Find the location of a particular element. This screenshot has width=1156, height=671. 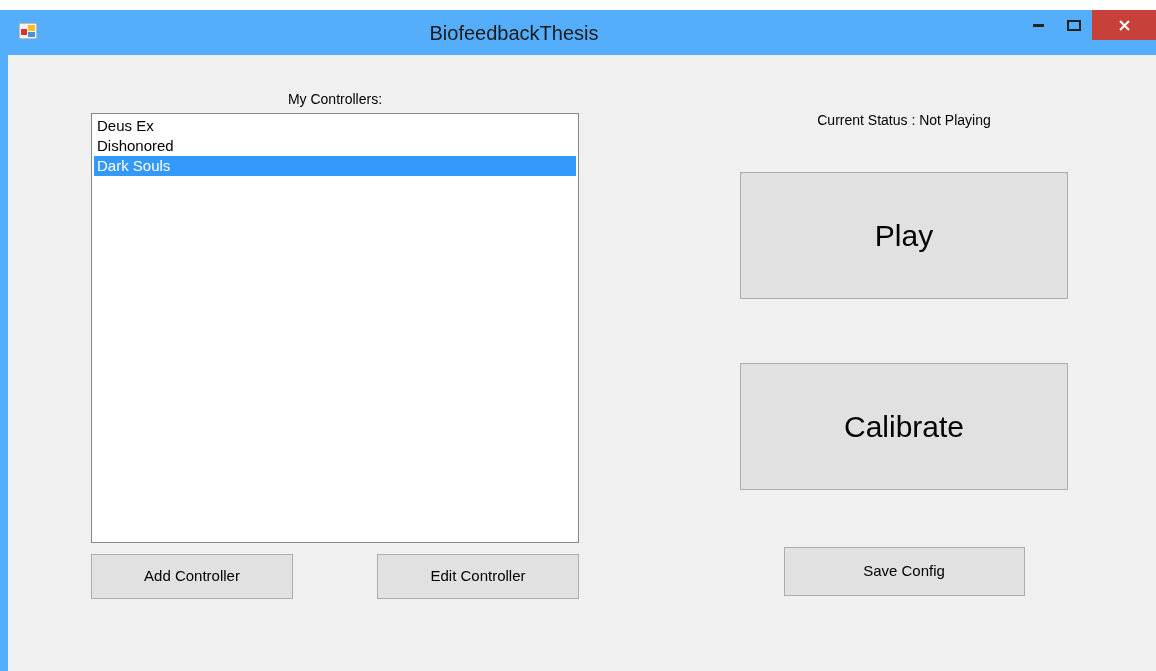

controllers-label: My Controllers: is located at coordinates (335, 99).